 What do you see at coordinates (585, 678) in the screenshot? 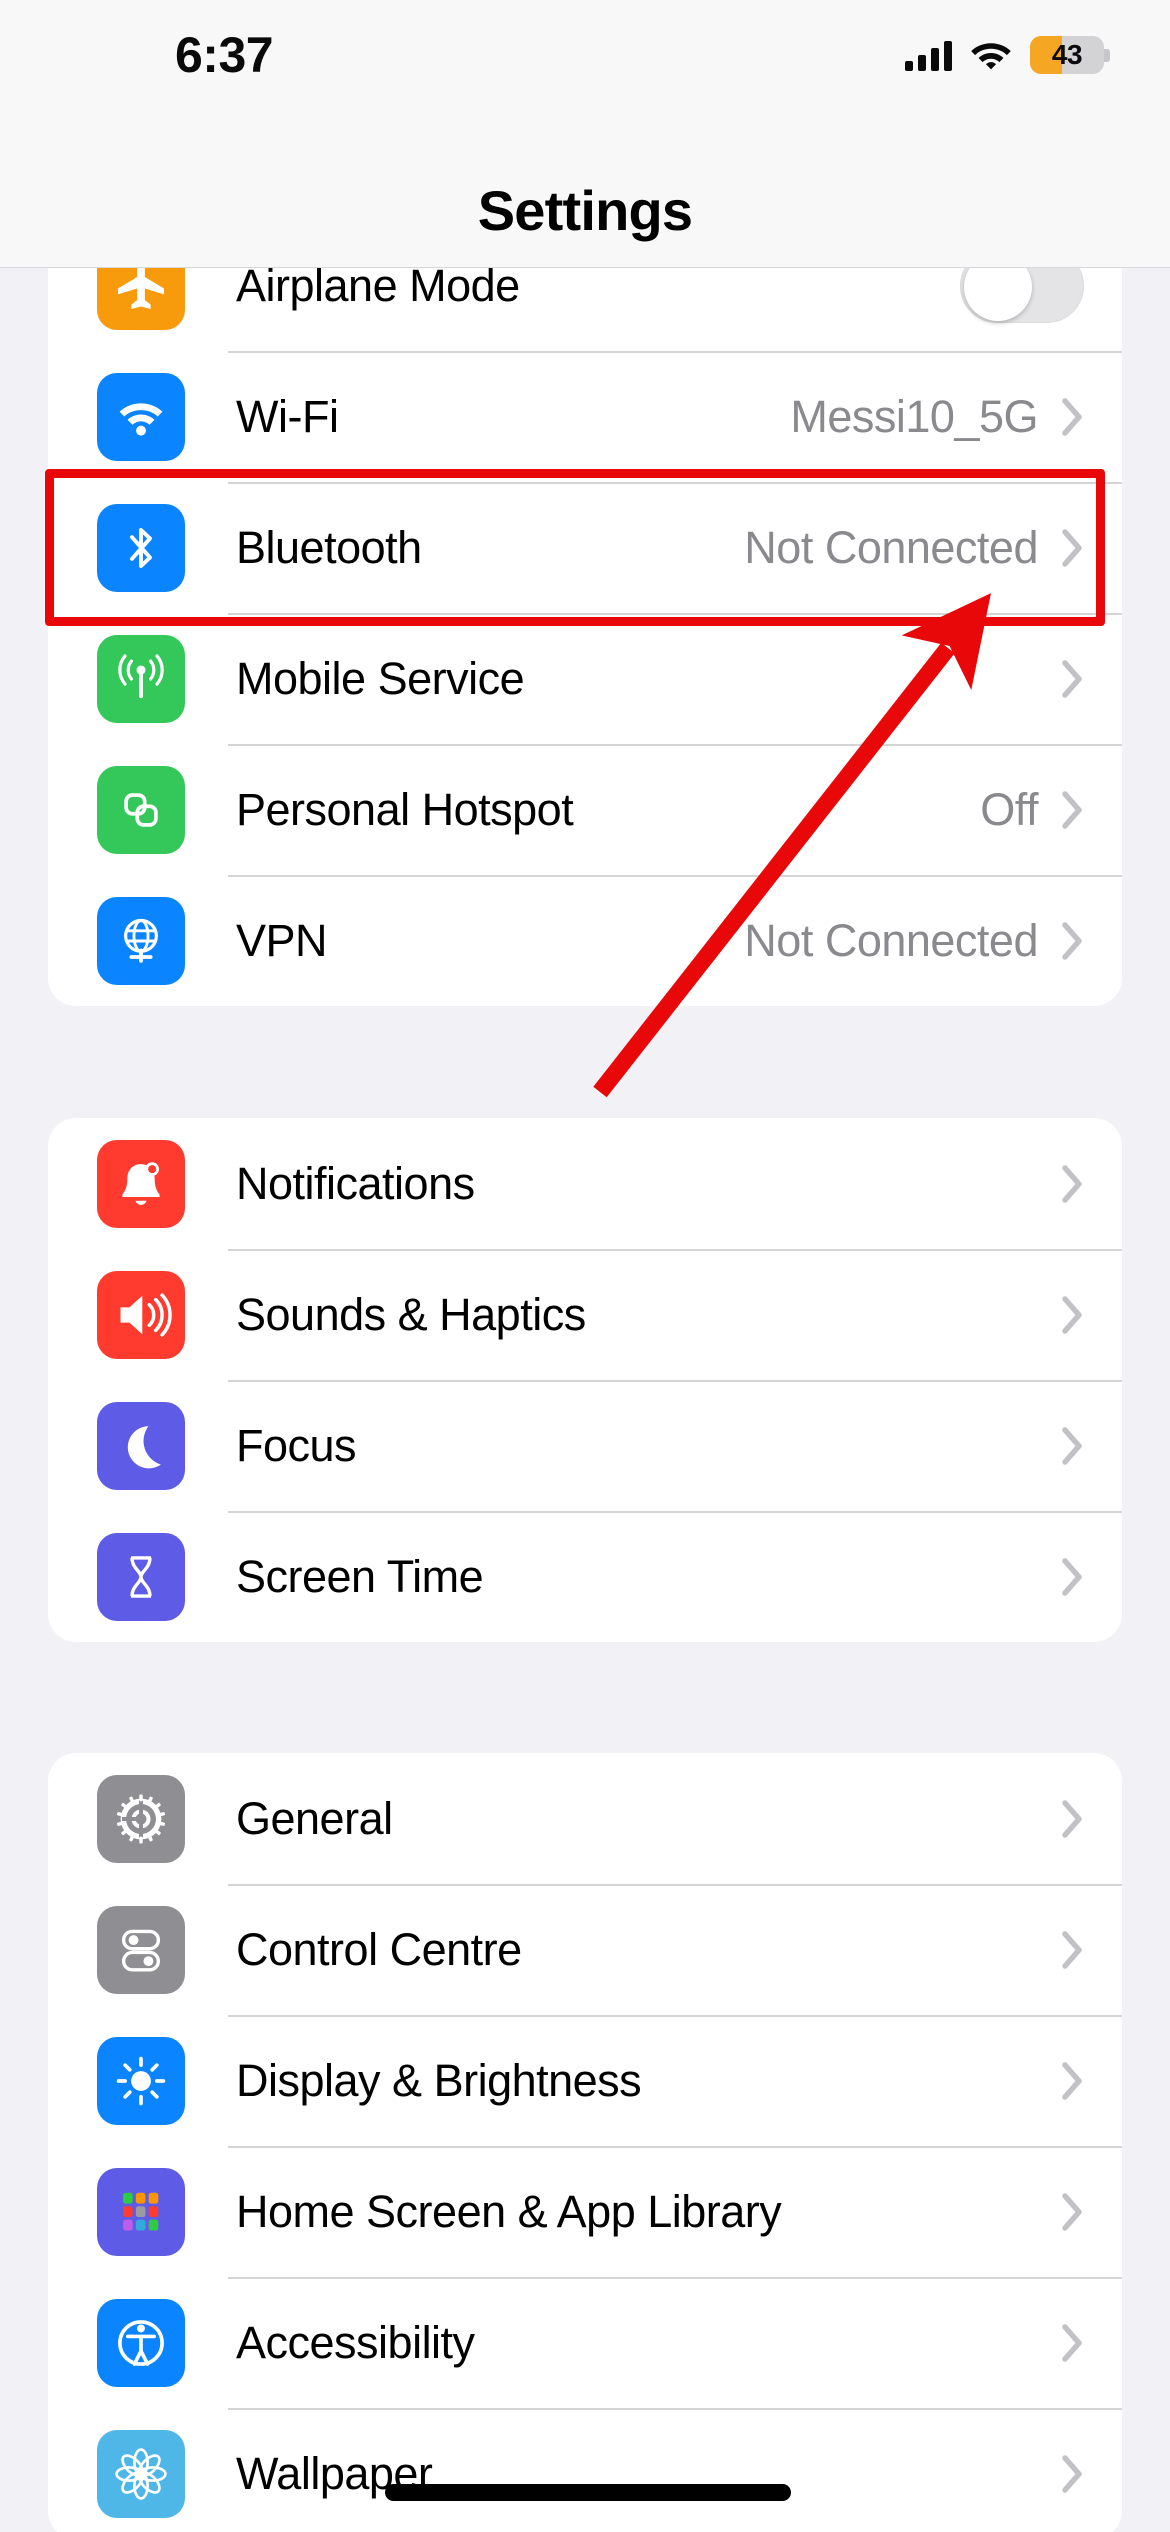
I see `settings-row-mobile-service: Mobile Service` at bounding box center [585, 678].